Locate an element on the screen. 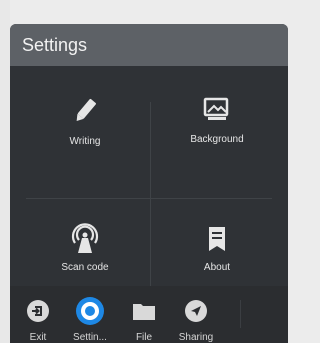 Image resolution: width=320 pixels, height=343 pixels. tile-label-writing: Writing is located at coordinates (85, 141).